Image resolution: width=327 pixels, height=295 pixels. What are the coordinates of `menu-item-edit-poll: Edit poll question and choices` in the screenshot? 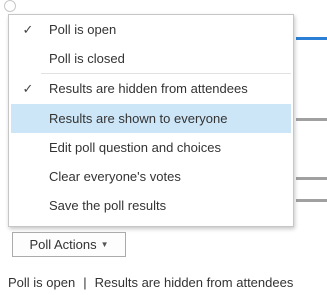 It's located at (151, 147).